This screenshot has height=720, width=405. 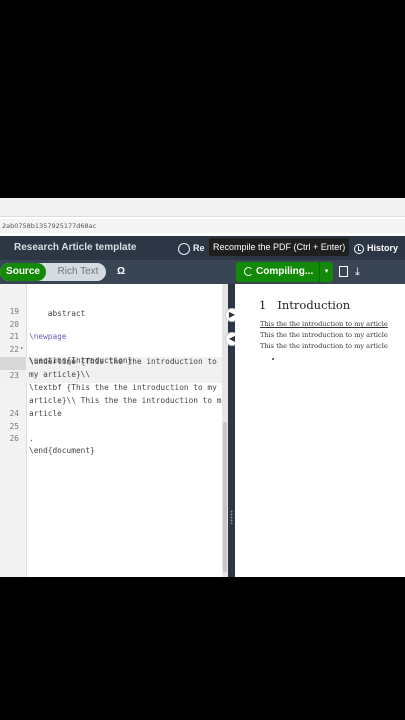 I want to click on history-icon, so click(x=359, y=248).